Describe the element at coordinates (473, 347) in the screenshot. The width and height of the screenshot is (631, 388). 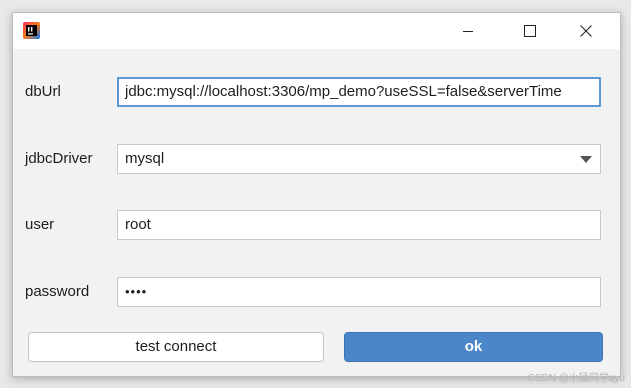
I see `ok-button: ok` at that location.